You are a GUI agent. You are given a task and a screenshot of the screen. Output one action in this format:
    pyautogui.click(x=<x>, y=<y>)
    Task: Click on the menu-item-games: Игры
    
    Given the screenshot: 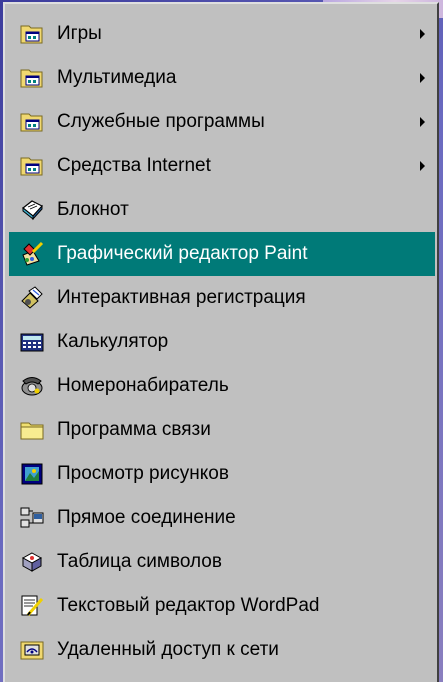 What is the action you would take?
    pyautogui.click(x=222, y=34)
    